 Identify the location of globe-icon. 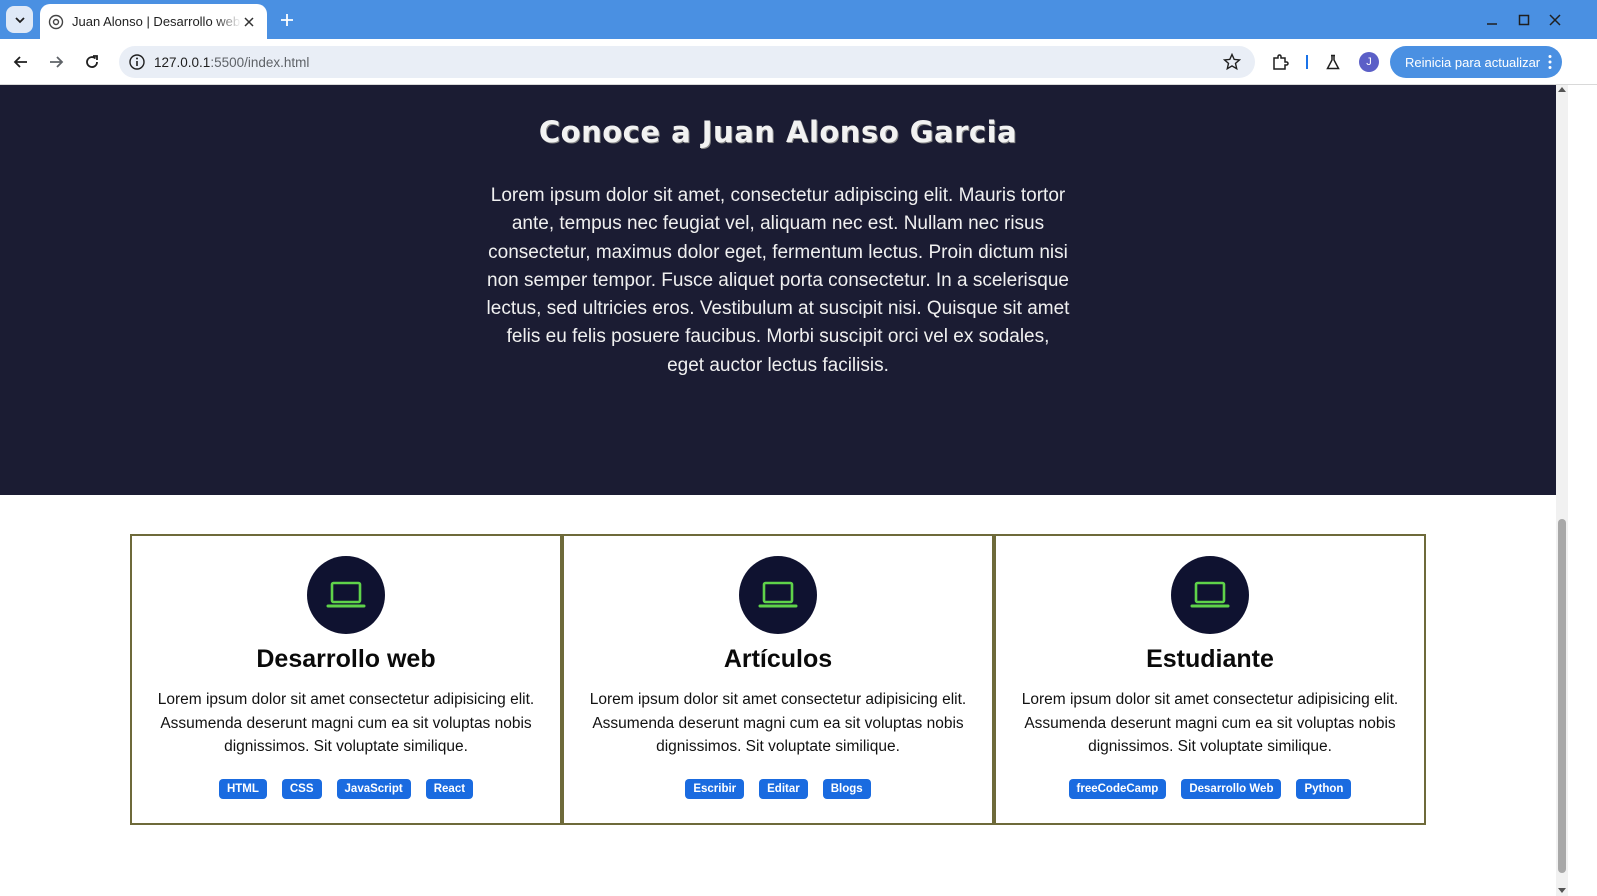
(56, 21).